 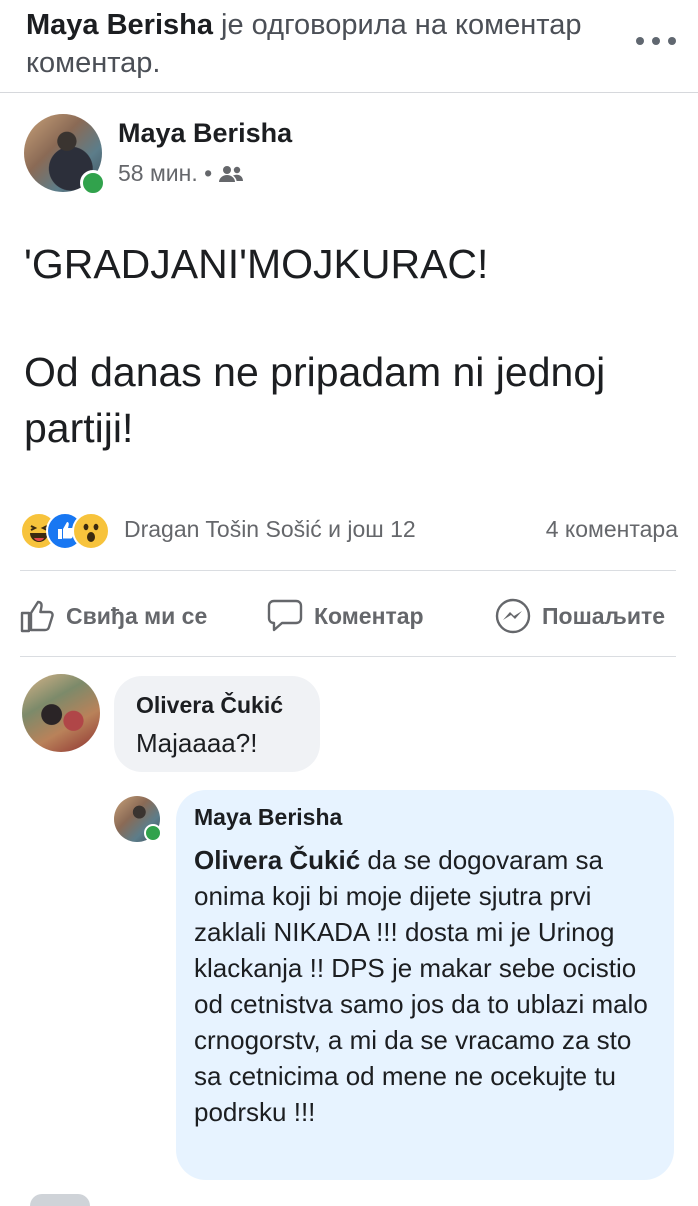 What do you see at coordinates (60, 1200) in the screenshot?
I see `next-comment-avatar` at bounding box center [60, 1200].